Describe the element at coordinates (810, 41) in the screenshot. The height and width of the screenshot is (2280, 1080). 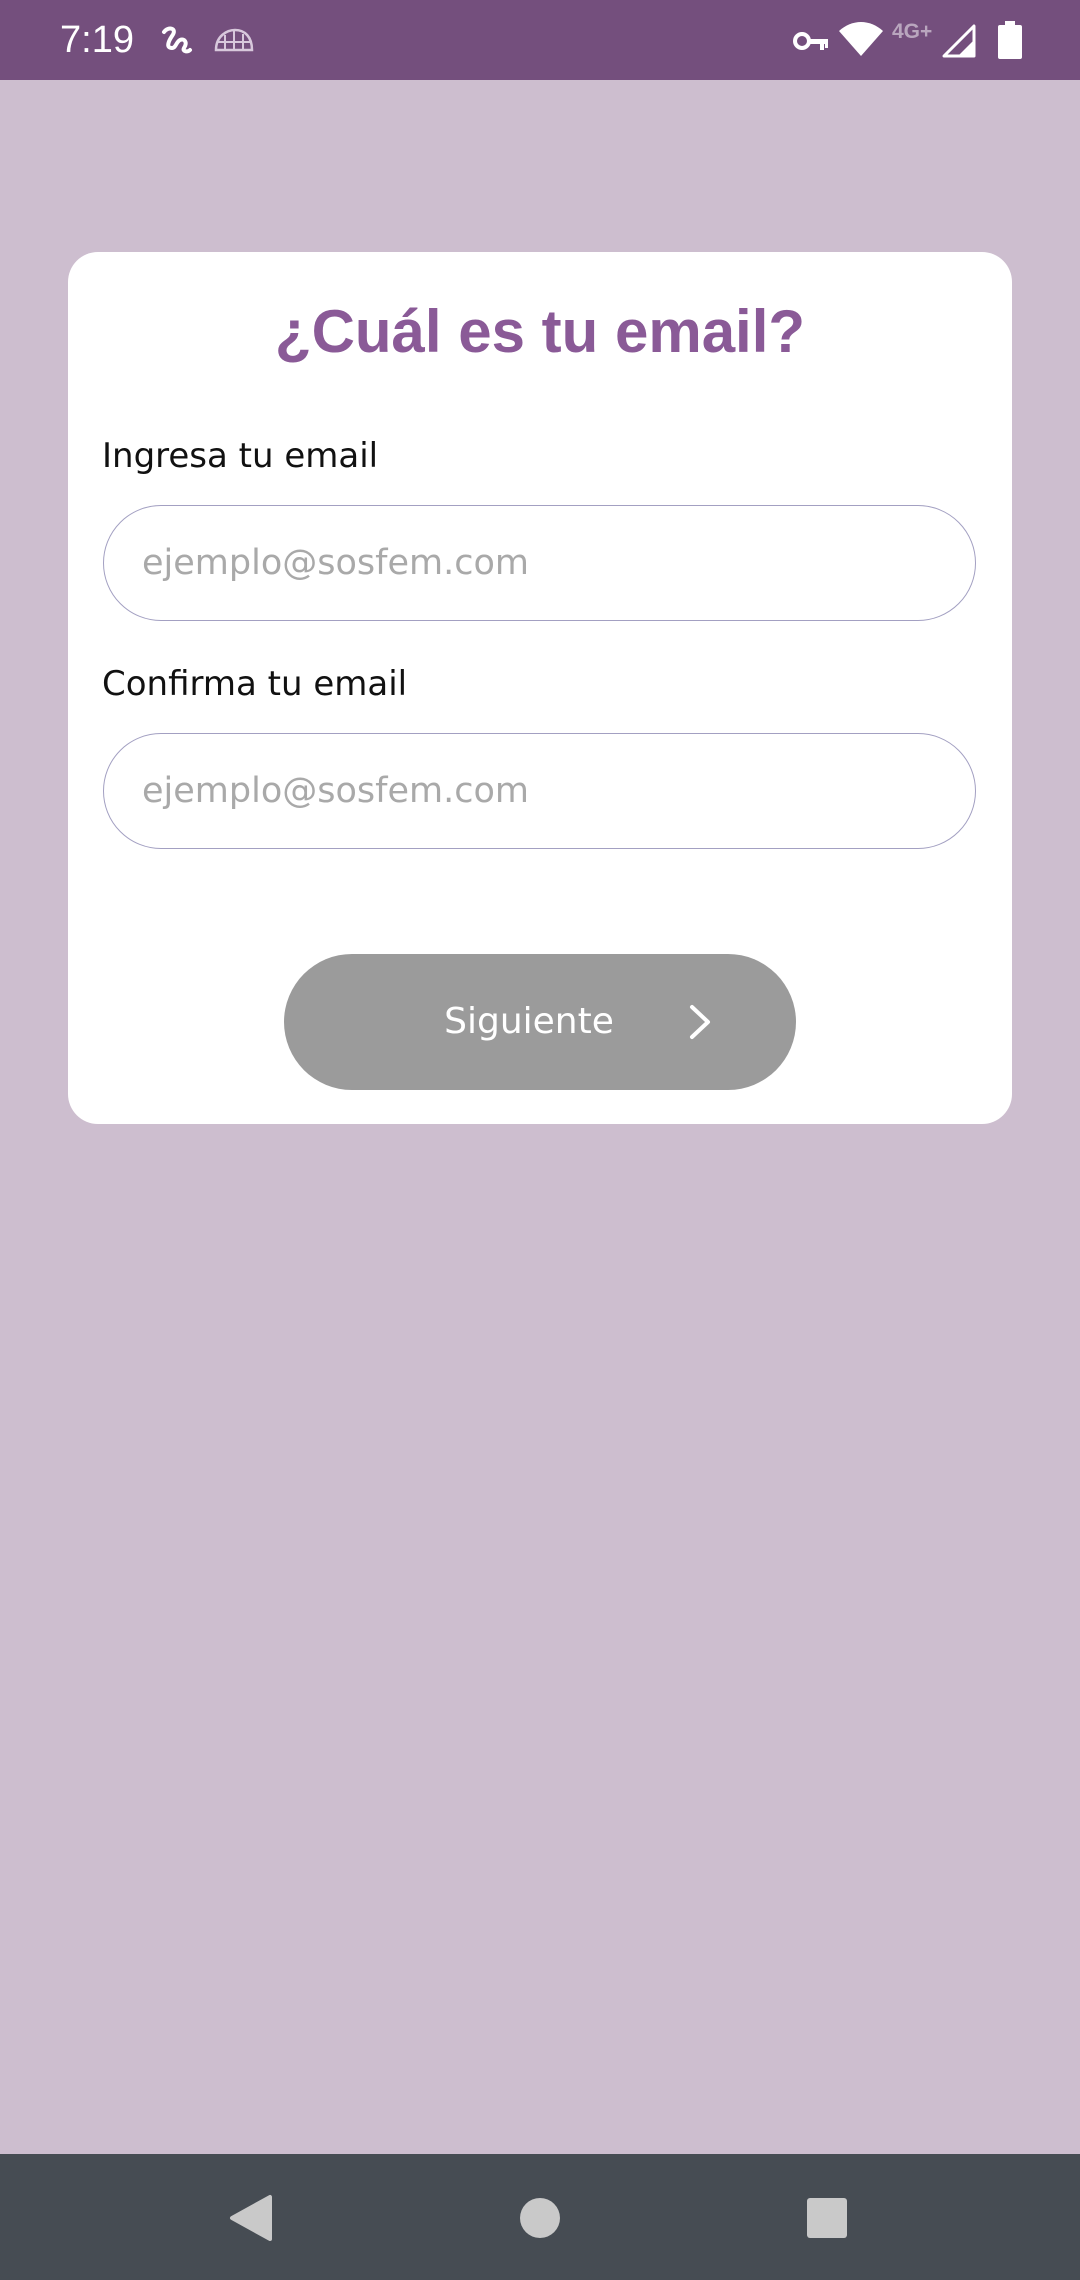
I see `vpn-key-icon` at that location.